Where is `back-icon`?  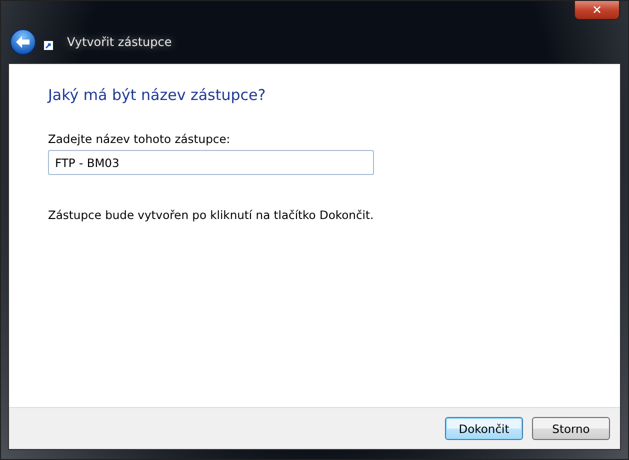 back-icon is located at coordinates (23, 42).